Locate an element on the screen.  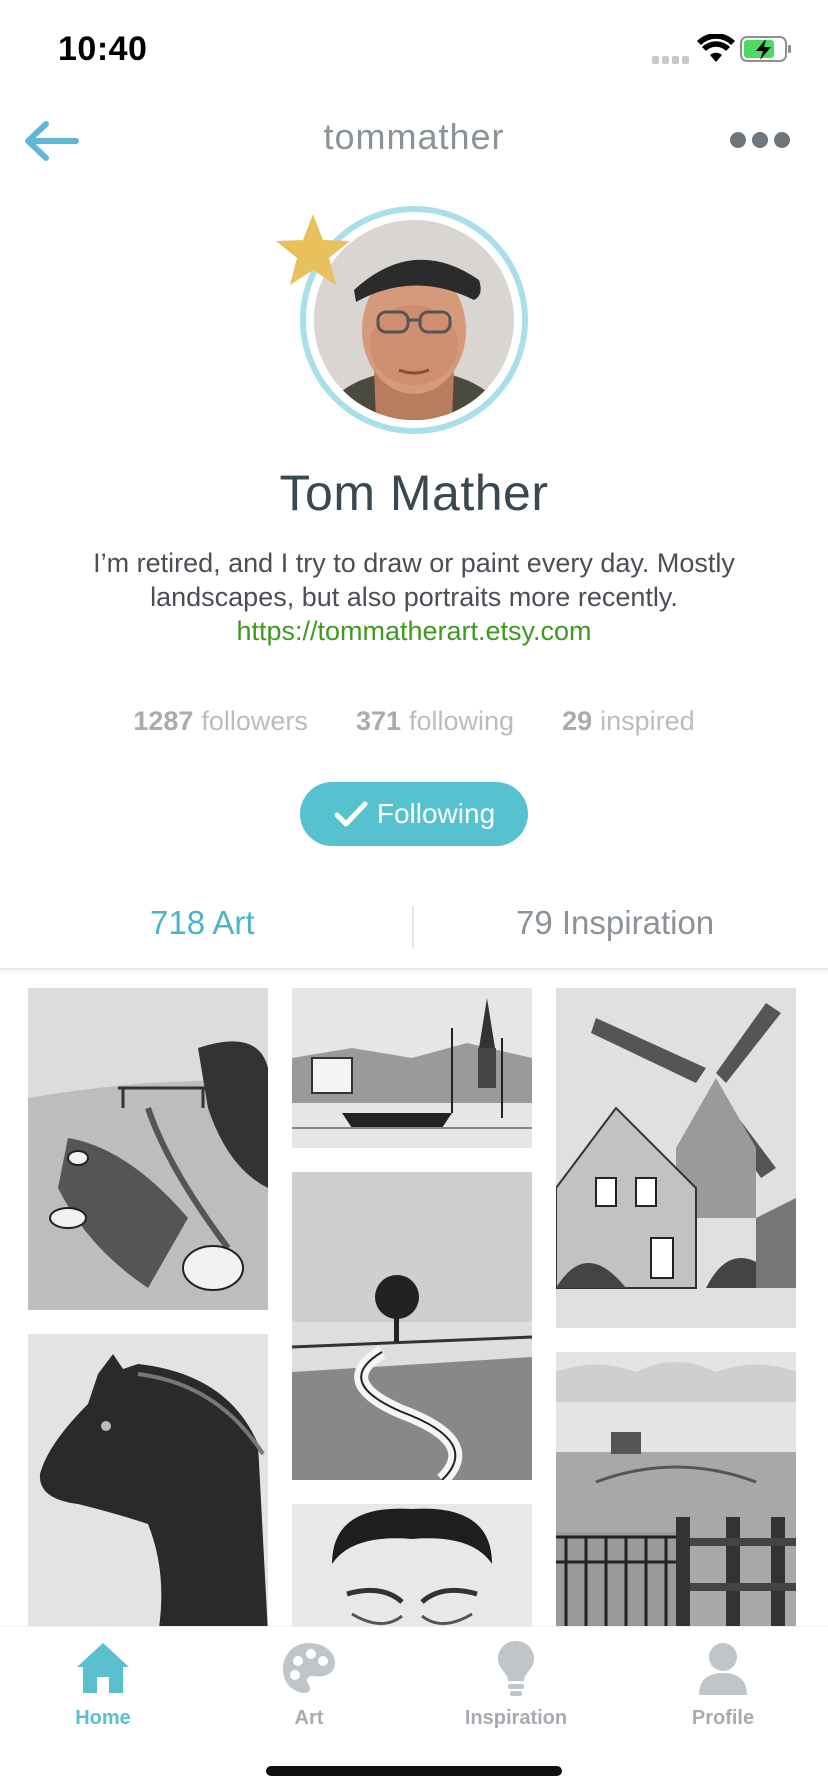
art-tile-windmill is located at coordinates (676, 1158).